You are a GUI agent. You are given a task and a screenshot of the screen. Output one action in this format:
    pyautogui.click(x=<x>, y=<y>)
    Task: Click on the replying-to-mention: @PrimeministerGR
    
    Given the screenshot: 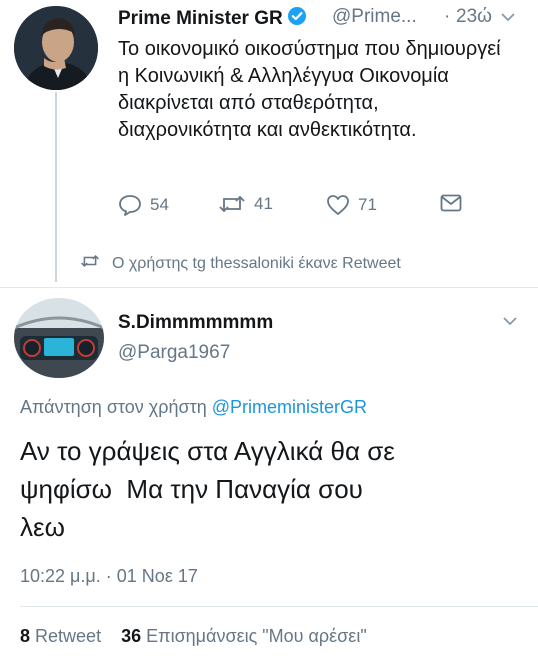 What is the action you would take?
    pyautogui.click(x=289, y=407)
    